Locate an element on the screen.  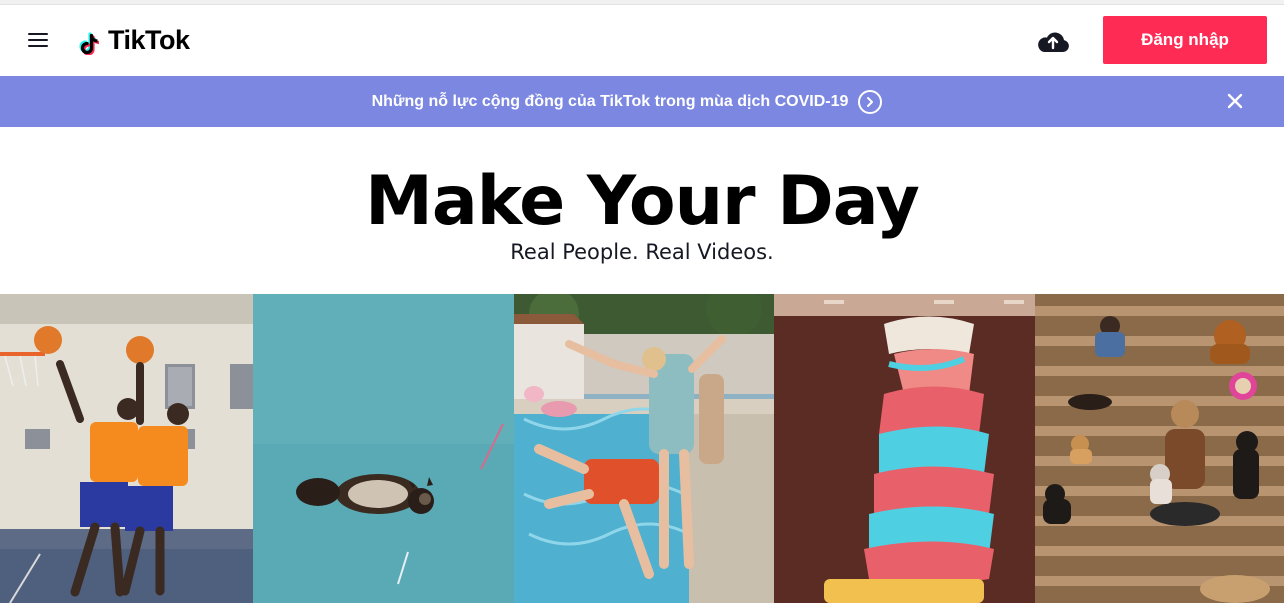
brand-name: TikTok is located at coordinates (149, 39).